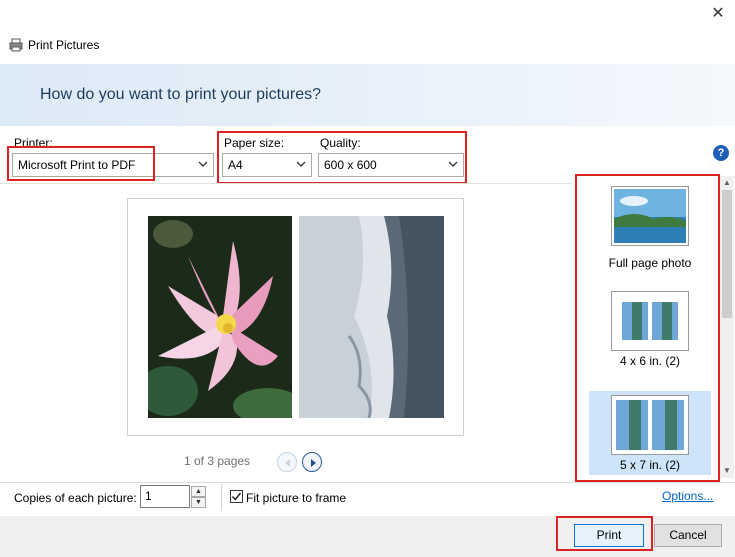 The width and height of the screenshot is (735, 557). I want to click on fit-picture-checkbox, so click(236, 496).